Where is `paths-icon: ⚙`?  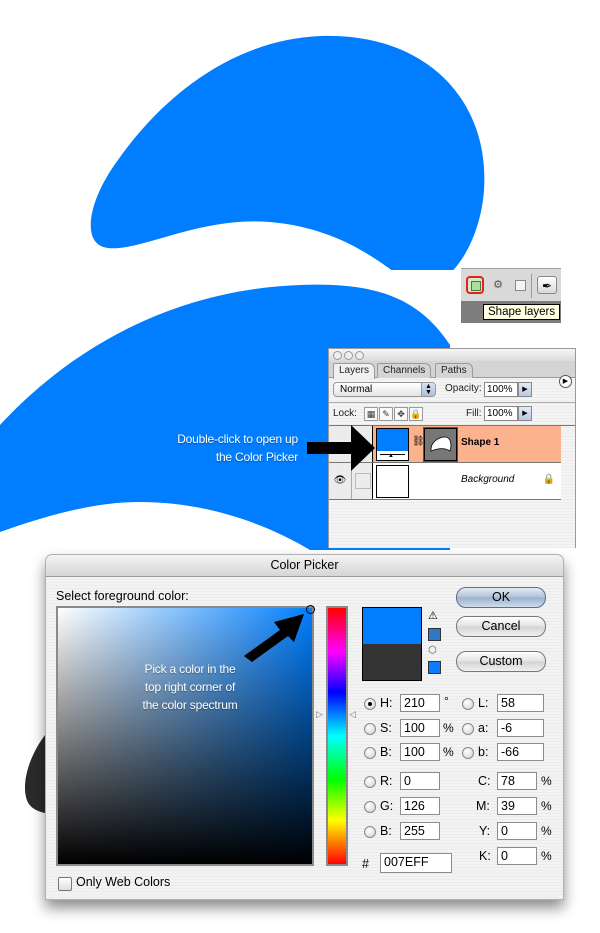 paths-icon: ⚙ is located at coordinates (498, 285).